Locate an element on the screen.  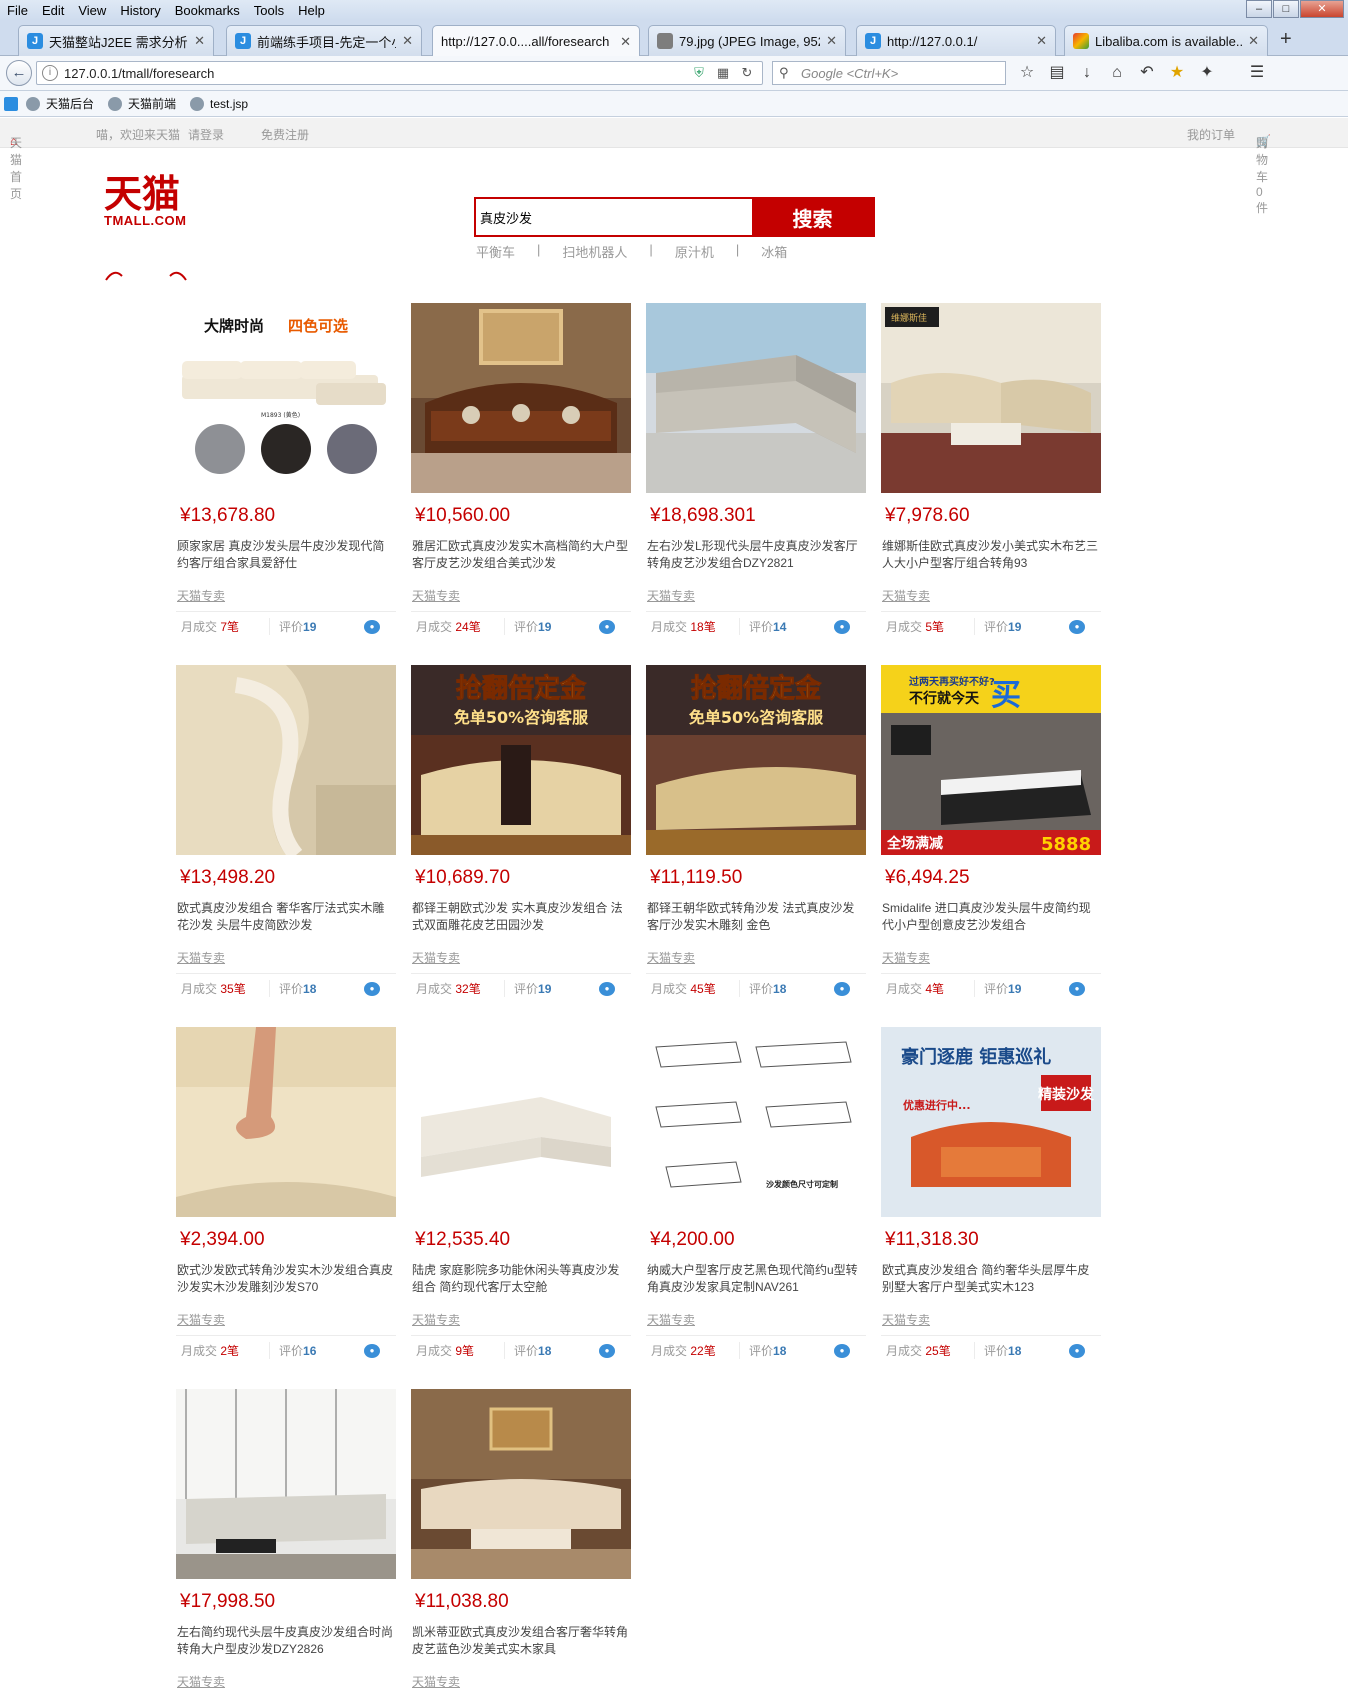
tmall-logo: 天猫 TMALL.COM is located at coordinates (149, 201).